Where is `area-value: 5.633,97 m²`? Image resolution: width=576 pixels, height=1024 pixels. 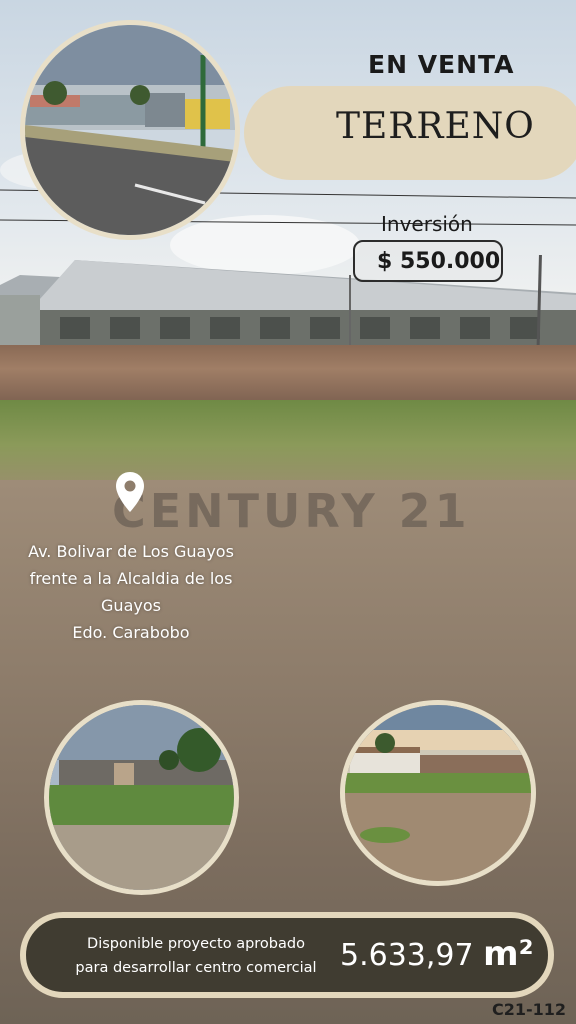 area-value: 5.633,97 m² is located at coordinates (436, 954).